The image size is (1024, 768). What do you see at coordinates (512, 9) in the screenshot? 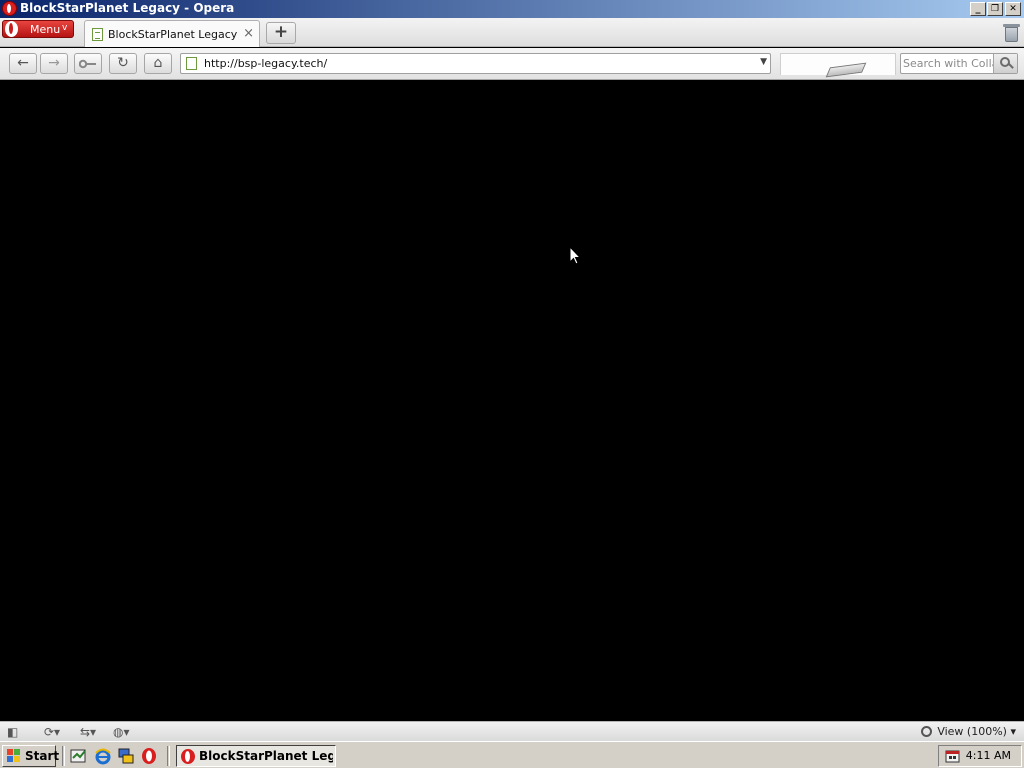
I see `window-titlebar: BlockStarPlanet Legacy - Opera _ ❐ ✕` at bounding box center [512, 9].